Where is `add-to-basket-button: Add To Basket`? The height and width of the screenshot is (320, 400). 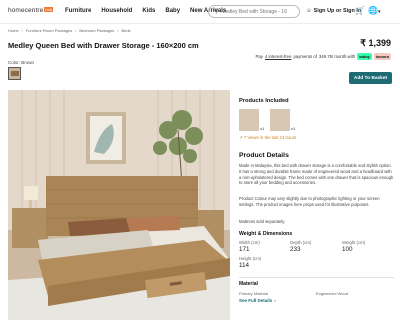
add-to-basket-button: Add To Basket is located at coordinates (370, 78).